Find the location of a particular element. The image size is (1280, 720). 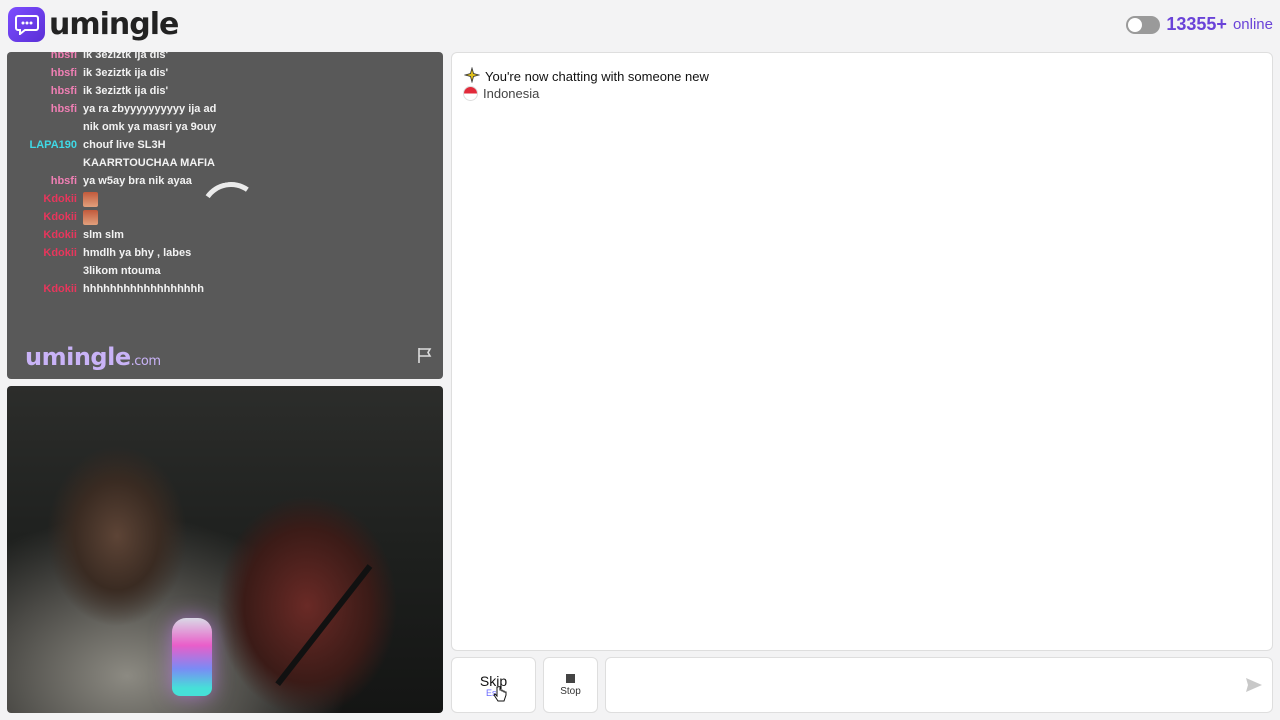

watermark-text: umingle is located at coordinates (78, 357).